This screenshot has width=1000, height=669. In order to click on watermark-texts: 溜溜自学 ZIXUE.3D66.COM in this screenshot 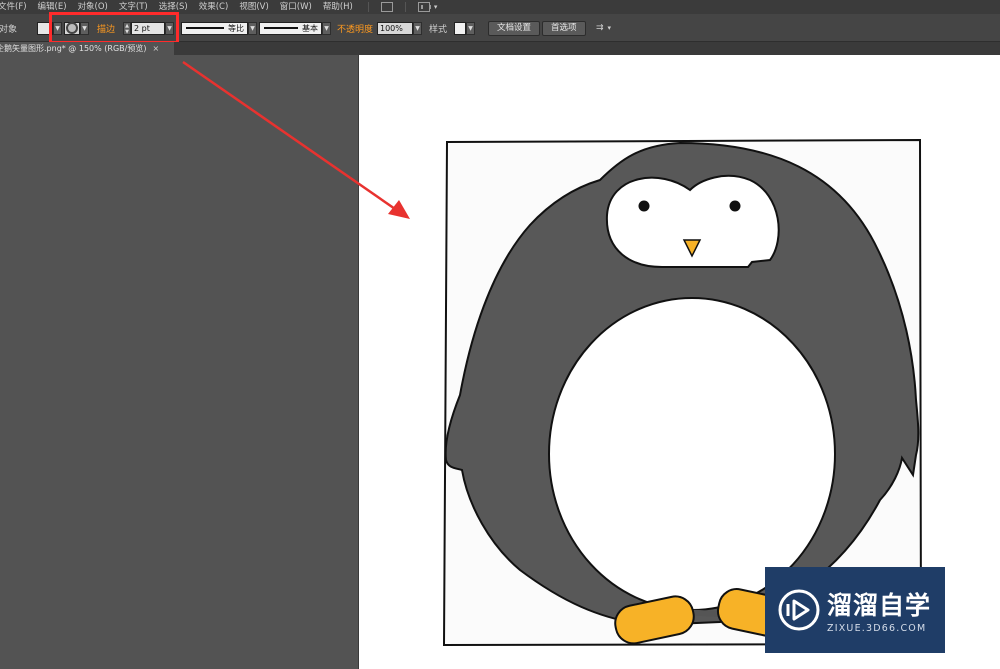, I will do `click(879, 610)`.